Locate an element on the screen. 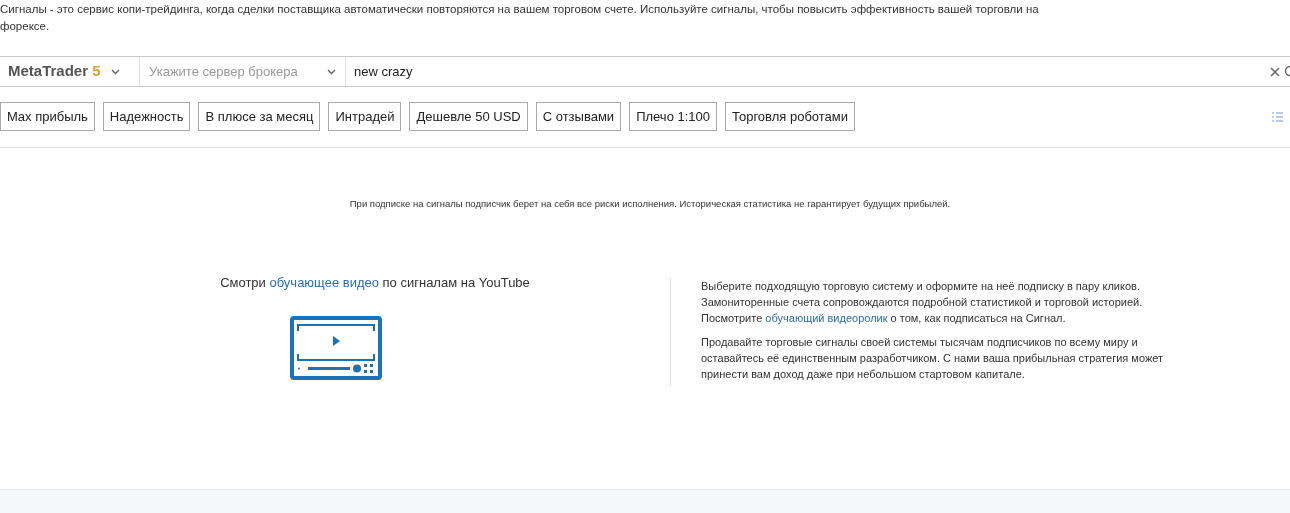  info-paragraph: Выберите подходящую торговую систему и оформите на неё подписку в пару кликов. Замониторенные счета сопровождаются подробной статистикой и торговой историей. Посмотрите обучающий видеоролик о том, как подписаться на Сигнал. is located at coordinates (922, 303).